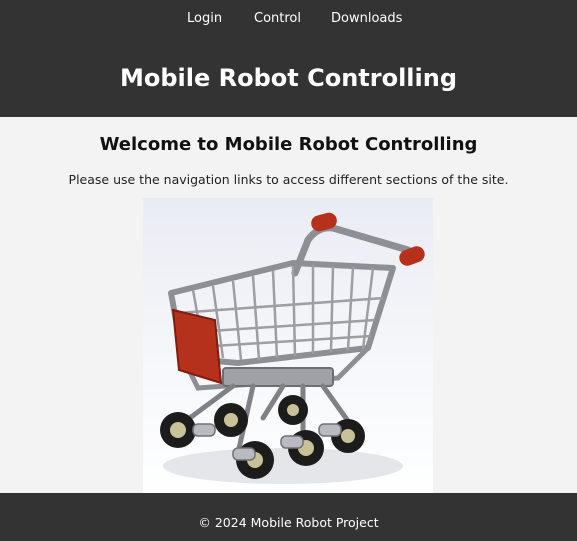 This screenshot has height=541, width=577. I want to click on site-footer: © 2024 Mobile Robot Project, so click(288, 517).